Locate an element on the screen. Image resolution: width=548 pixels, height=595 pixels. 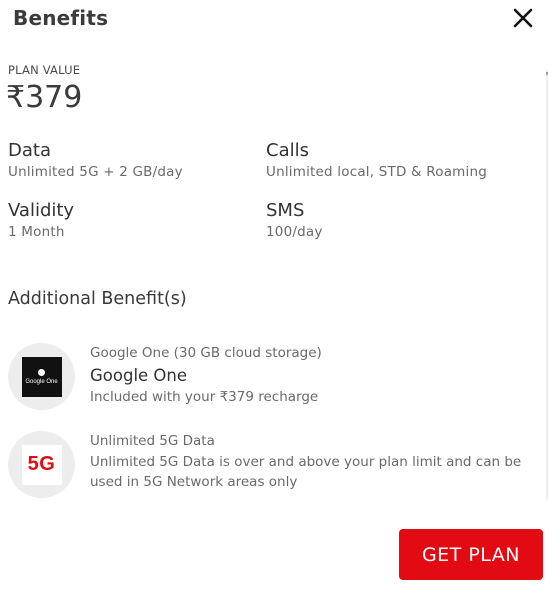
google-one-logo-mark is located at coordinates (41, 372).